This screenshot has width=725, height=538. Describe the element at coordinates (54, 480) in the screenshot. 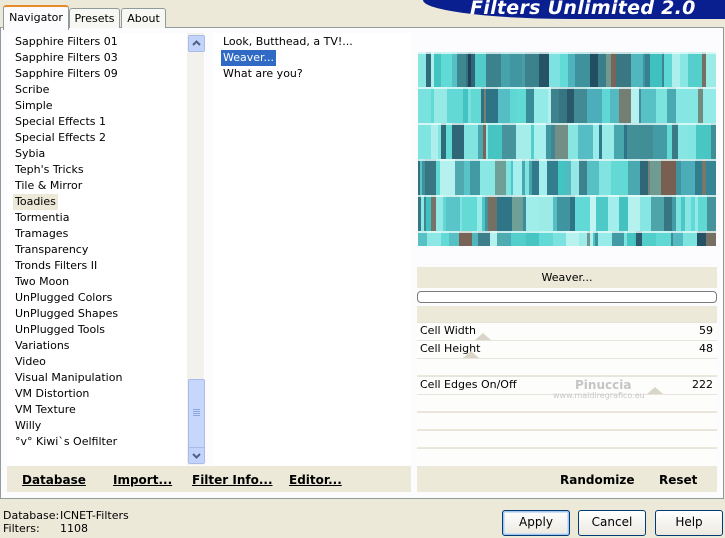

I see `database-button: Database` at that location.